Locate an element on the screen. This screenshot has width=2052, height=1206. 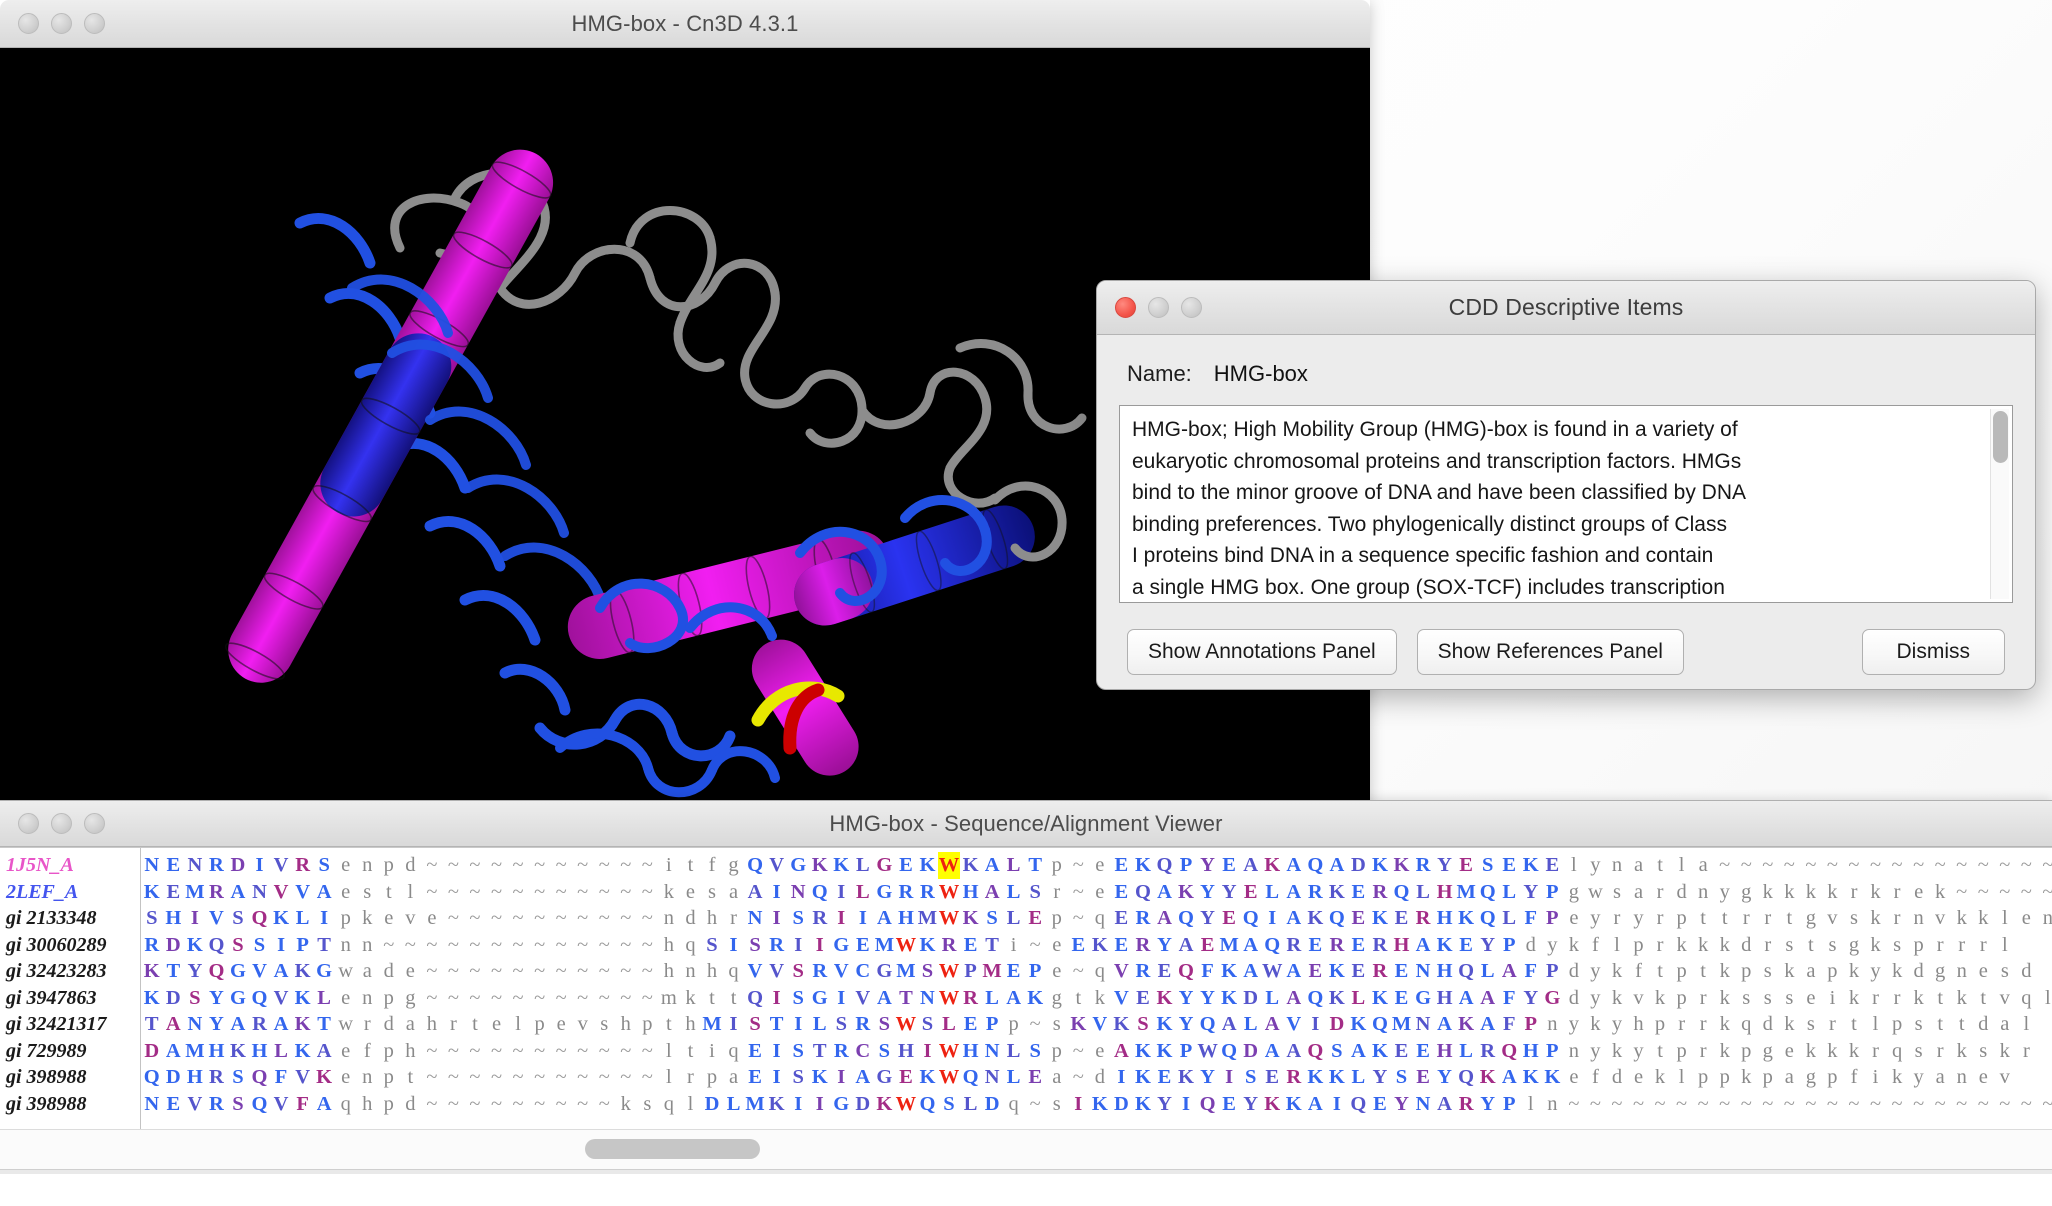
residue: D is located at coordinates (712, 1104).